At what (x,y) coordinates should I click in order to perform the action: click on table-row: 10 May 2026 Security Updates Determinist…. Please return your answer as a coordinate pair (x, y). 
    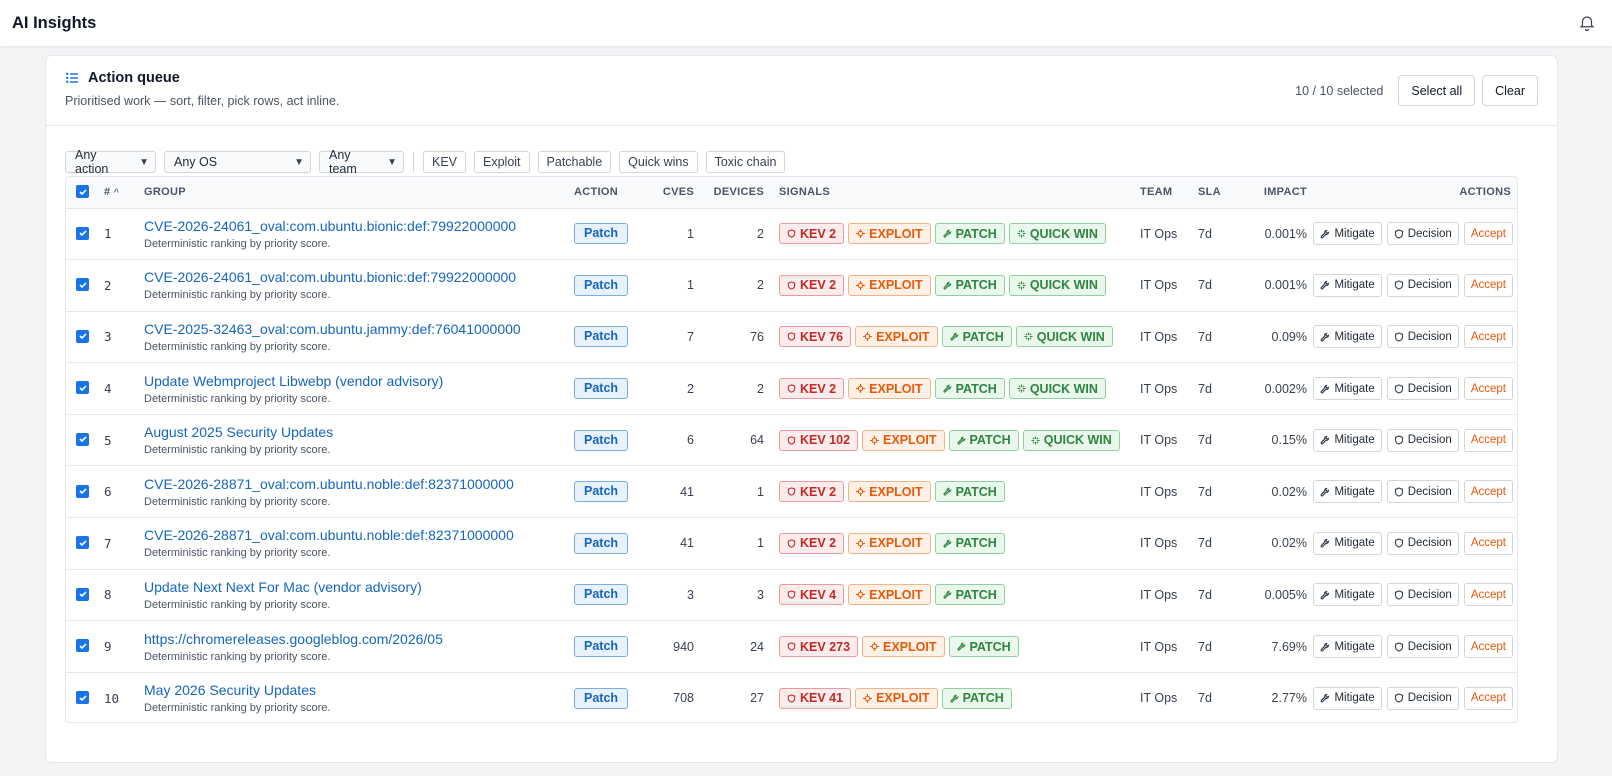
    Looking at the image, I should click on (791, 697).